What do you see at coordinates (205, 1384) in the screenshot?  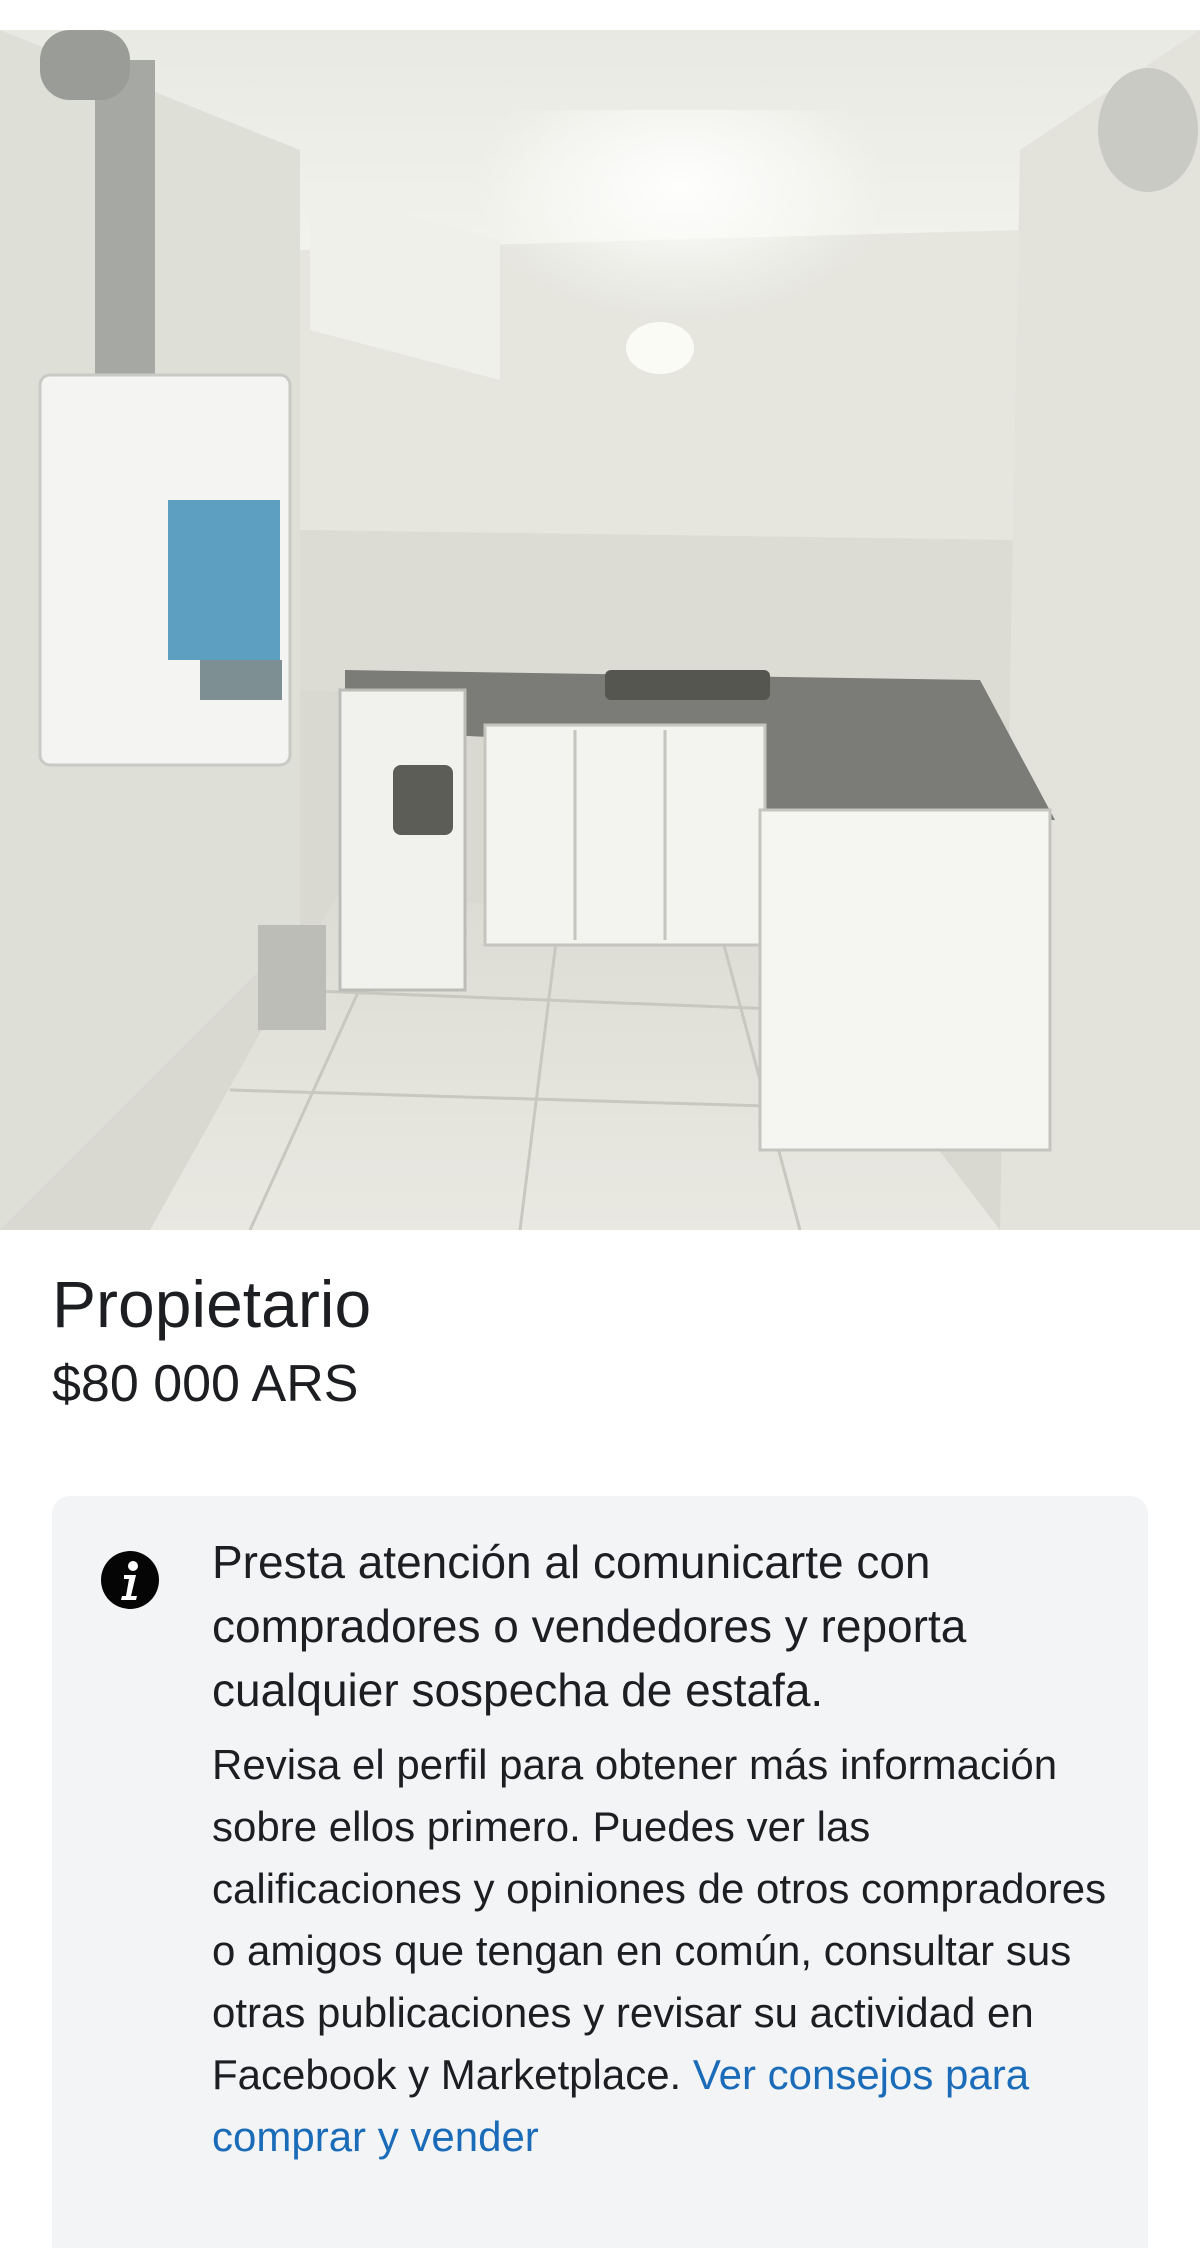 I see `listing-price: $80 000 ARS` at bounding box center [205, 1384].